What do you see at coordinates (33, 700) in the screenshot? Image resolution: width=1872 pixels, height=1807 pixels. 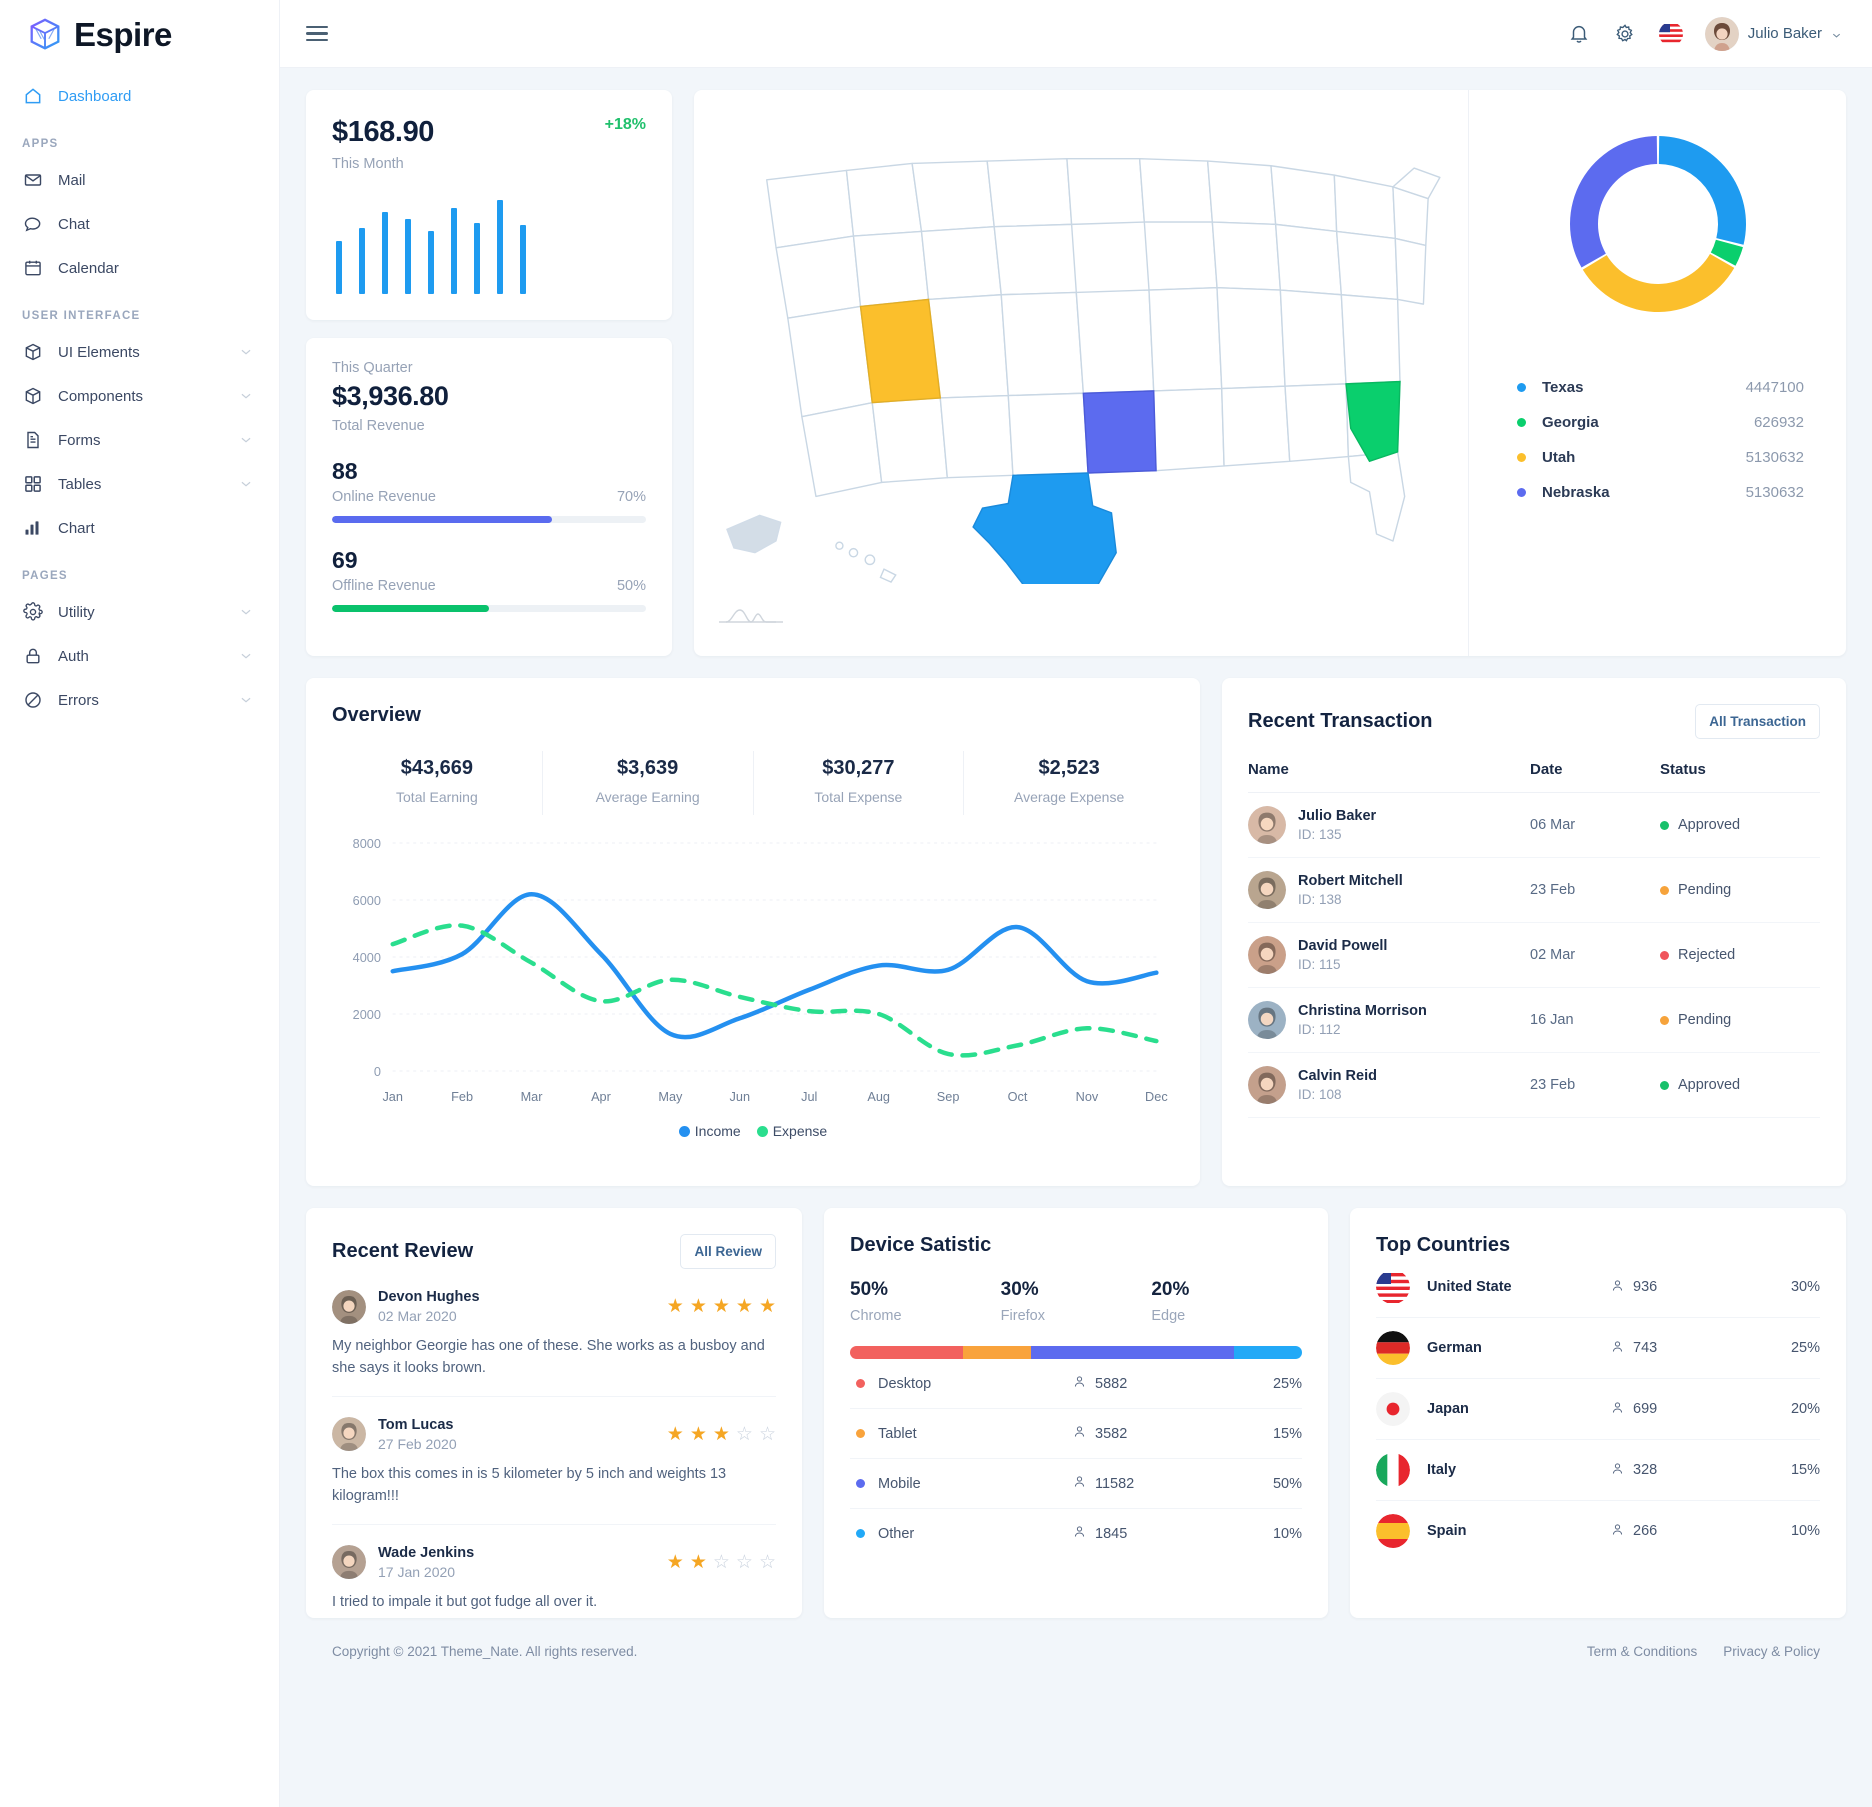 I see `ban-icon` at bounding box center [33, 700].